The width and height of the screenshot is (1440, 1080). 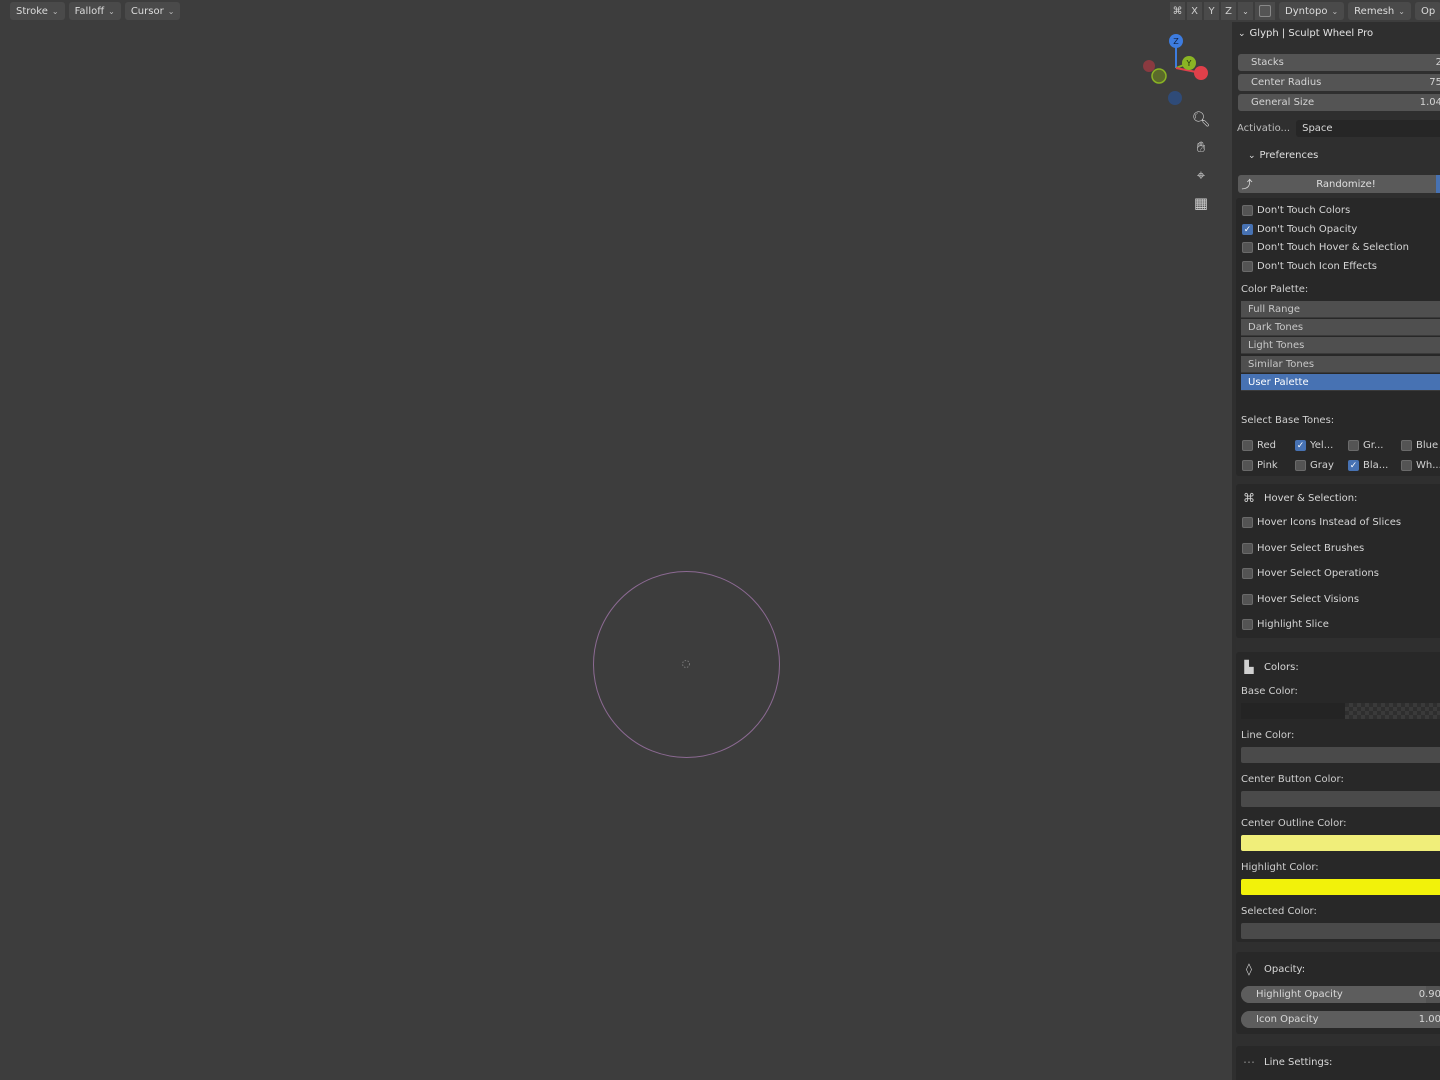 I want to click on tone-blue-checkbox: Blue, so click(x=1419, y=445).